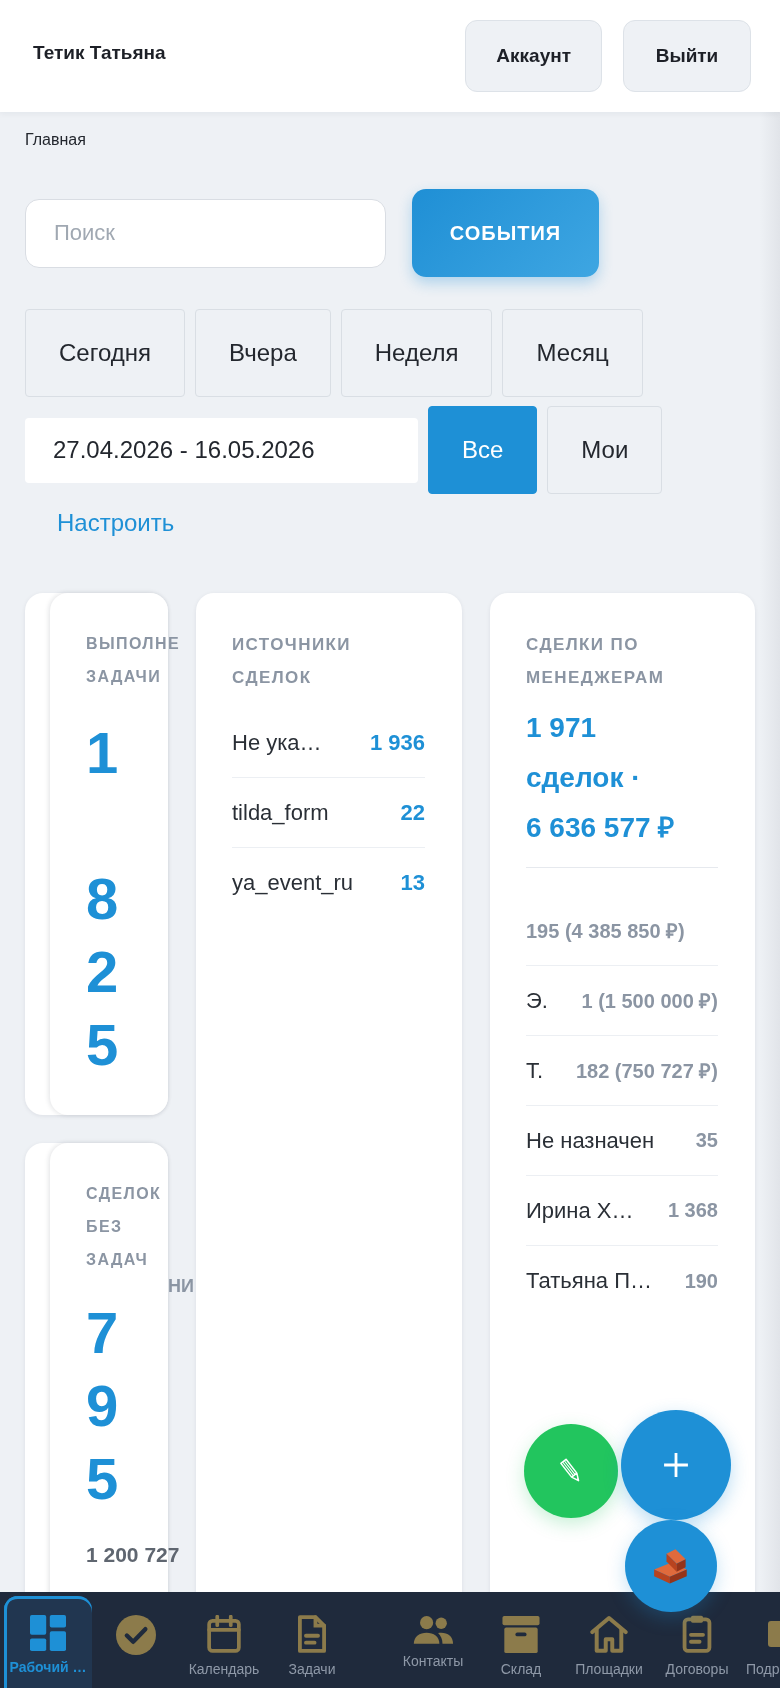 Image resolution: width=780 pixels, height=1688 pixels. Describe the element at coordinates (221, 450) in the screenshot. I see `date-range-field: 27.04.2026 - 16.05.2026` at that location.